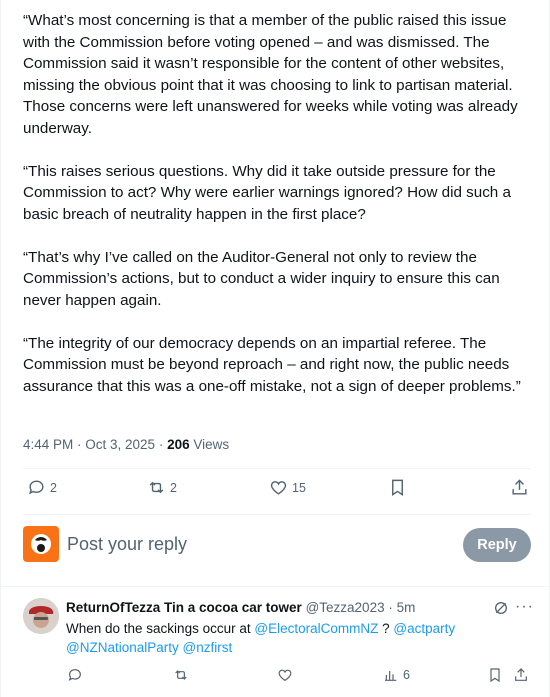  I want to click on reply-input: Post your reply, so click(127, 544).